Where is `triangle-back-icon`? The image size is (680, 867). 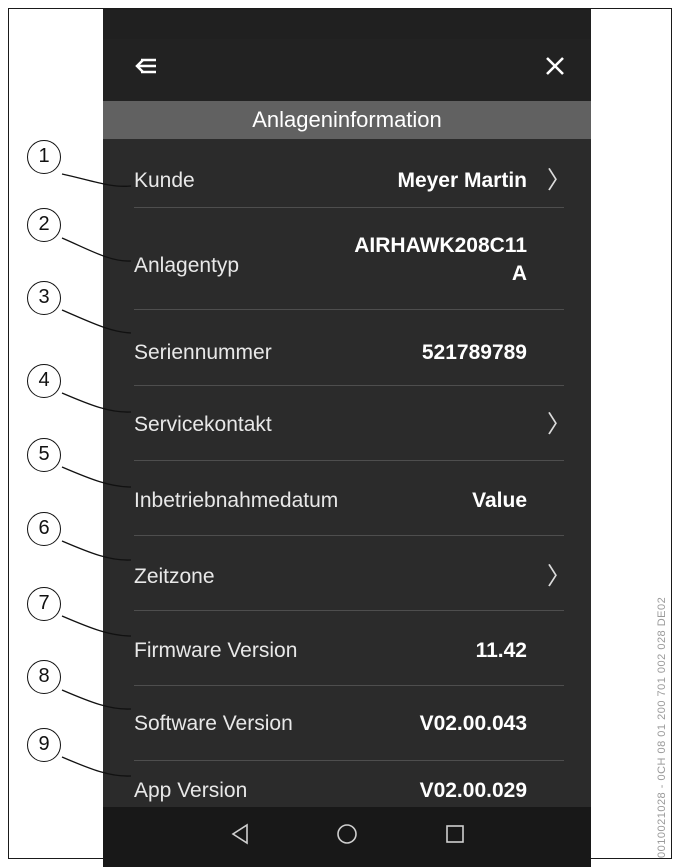
triangle-back-icon is located at coordinates (240, 834).